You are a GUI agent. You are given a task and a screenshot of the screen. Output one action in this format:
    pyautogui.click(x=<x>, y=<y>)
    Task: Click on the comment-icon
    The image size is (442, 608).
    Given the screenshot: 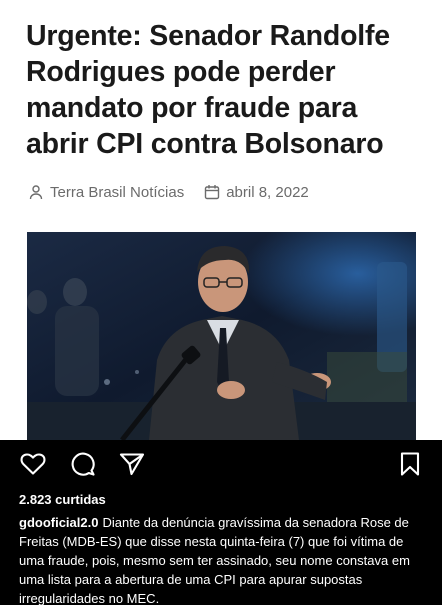 What is the action you would take?
    pyautogui.click(x=83, y=466)
    